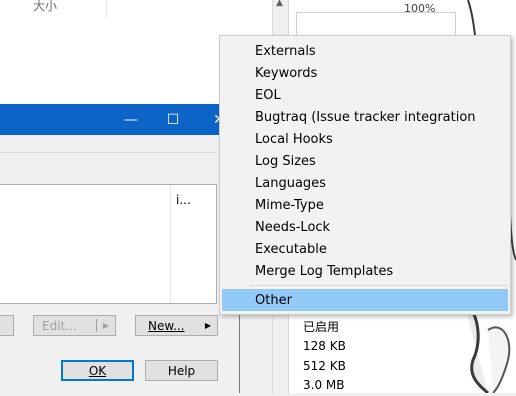 The width and height of the screenshot is (516, 396). I want to click on menu-item-keywords: Keywords, so click(365, 73).